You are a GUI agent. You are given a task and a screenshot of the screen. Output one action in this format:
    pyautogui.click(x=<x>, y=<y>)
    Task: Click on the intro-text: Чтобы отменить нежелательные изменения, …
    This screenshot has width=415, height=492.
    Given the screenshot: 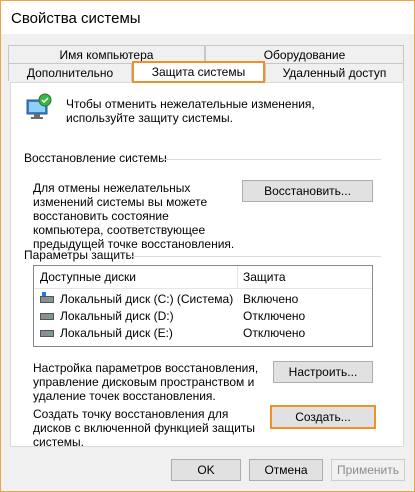 What is the action you would take?
    pyautogui.click(x=190, y=111)
    